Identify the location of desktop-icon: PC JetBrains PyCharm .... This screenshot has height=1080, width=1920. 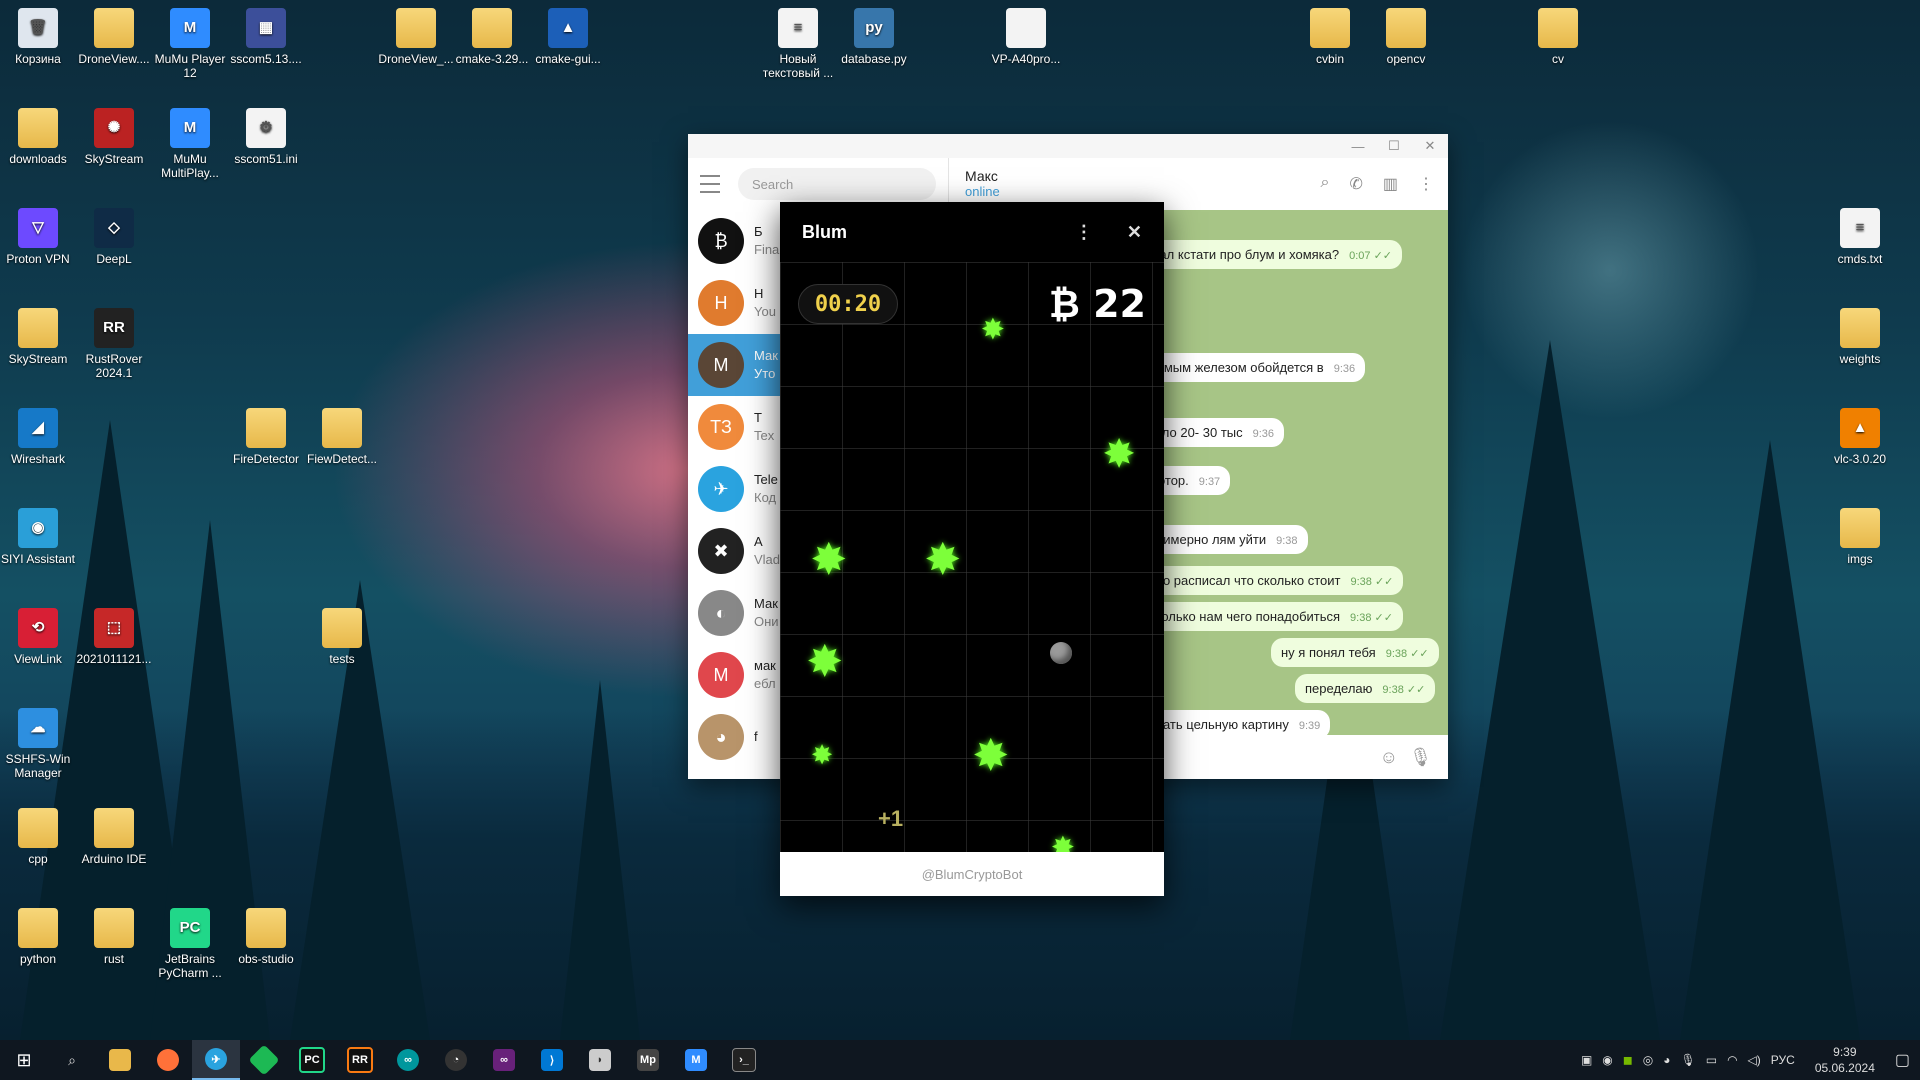
(190, 944).